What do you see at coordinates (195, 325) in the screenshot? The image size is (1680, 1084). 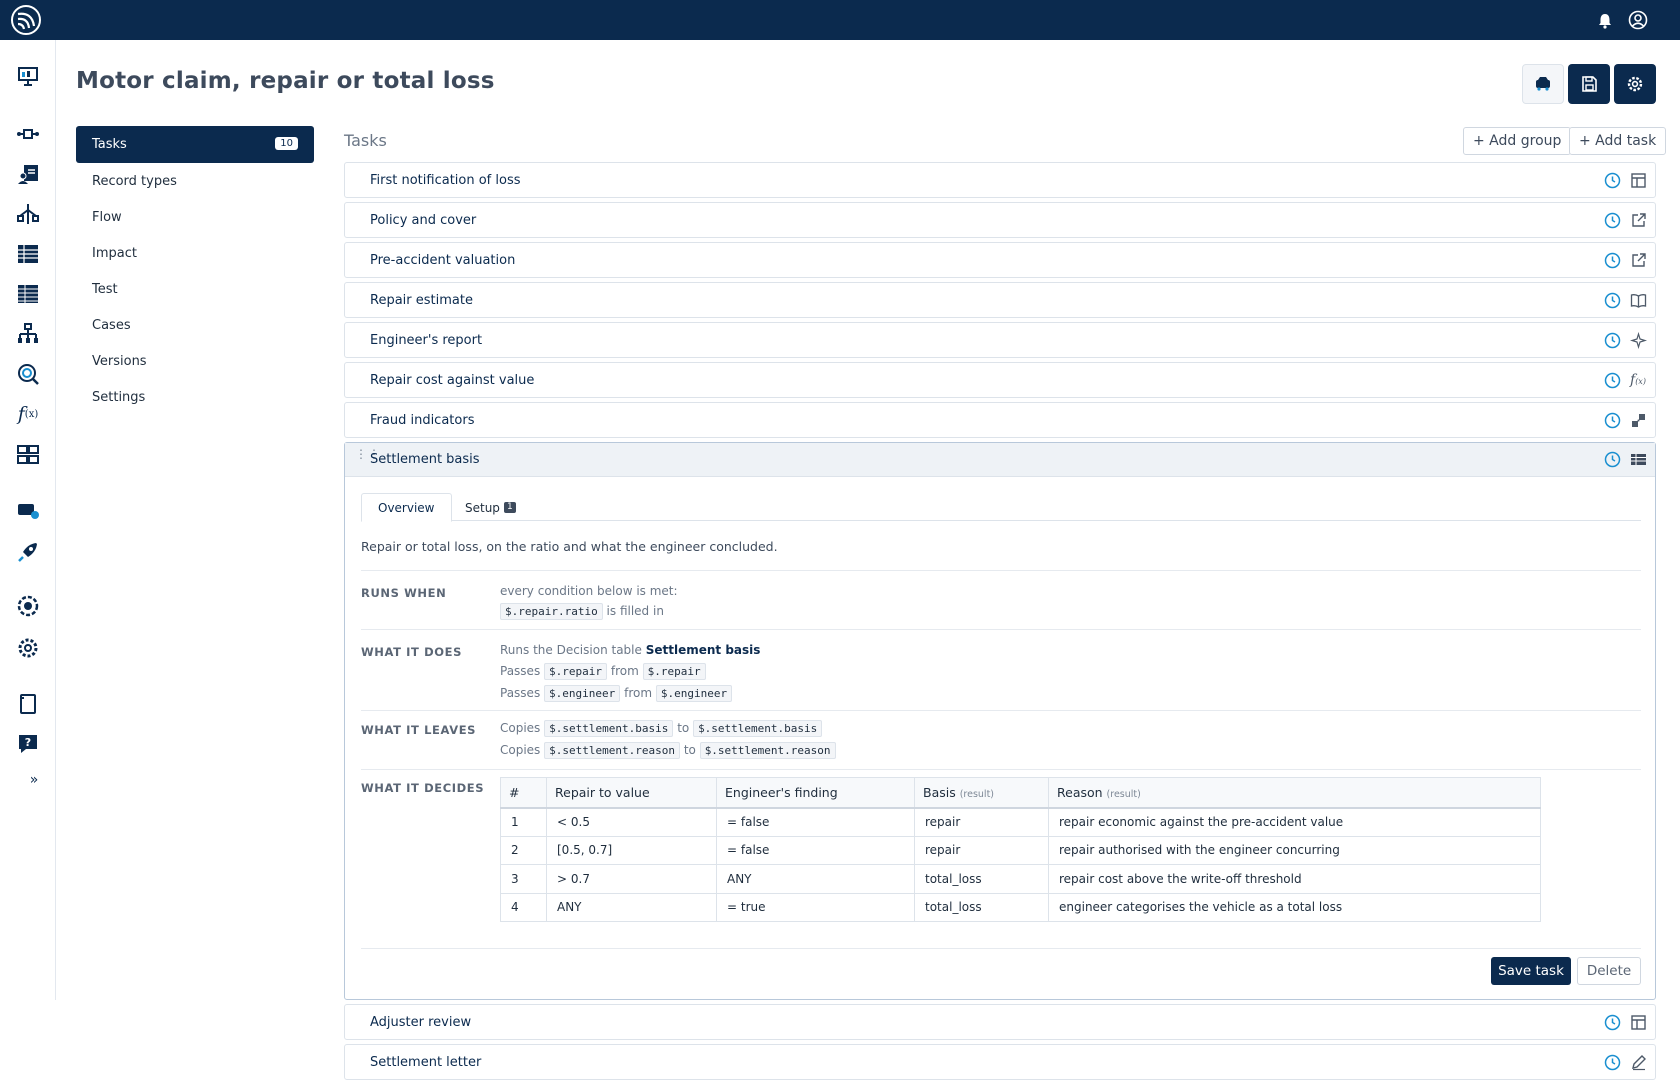 I see `subnav-item-cases: Cases` at bounding box center [195, 325].